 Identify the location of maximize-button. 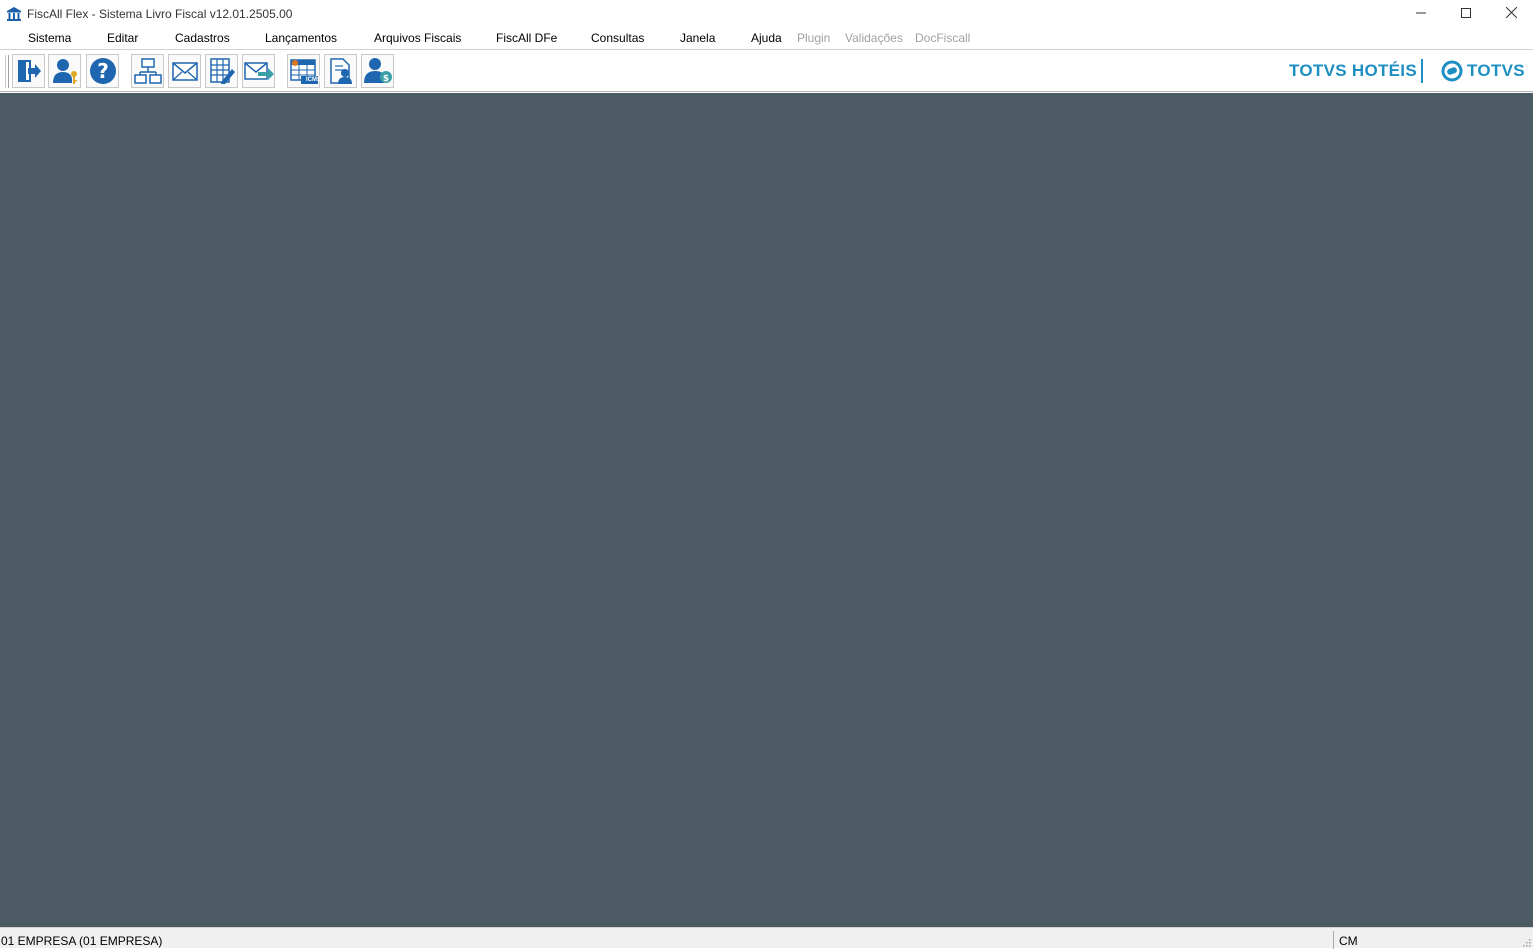
(1466, 14).